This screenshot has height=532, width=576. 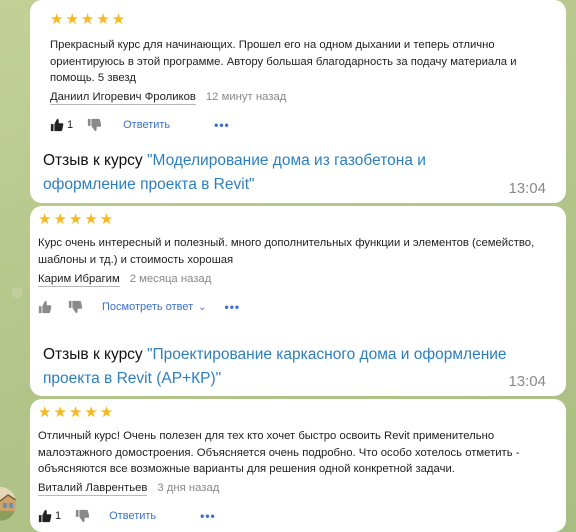 I want to click on author-row: Виталий Лаврентьев 3 дня назад, so click(x=128, y=489).